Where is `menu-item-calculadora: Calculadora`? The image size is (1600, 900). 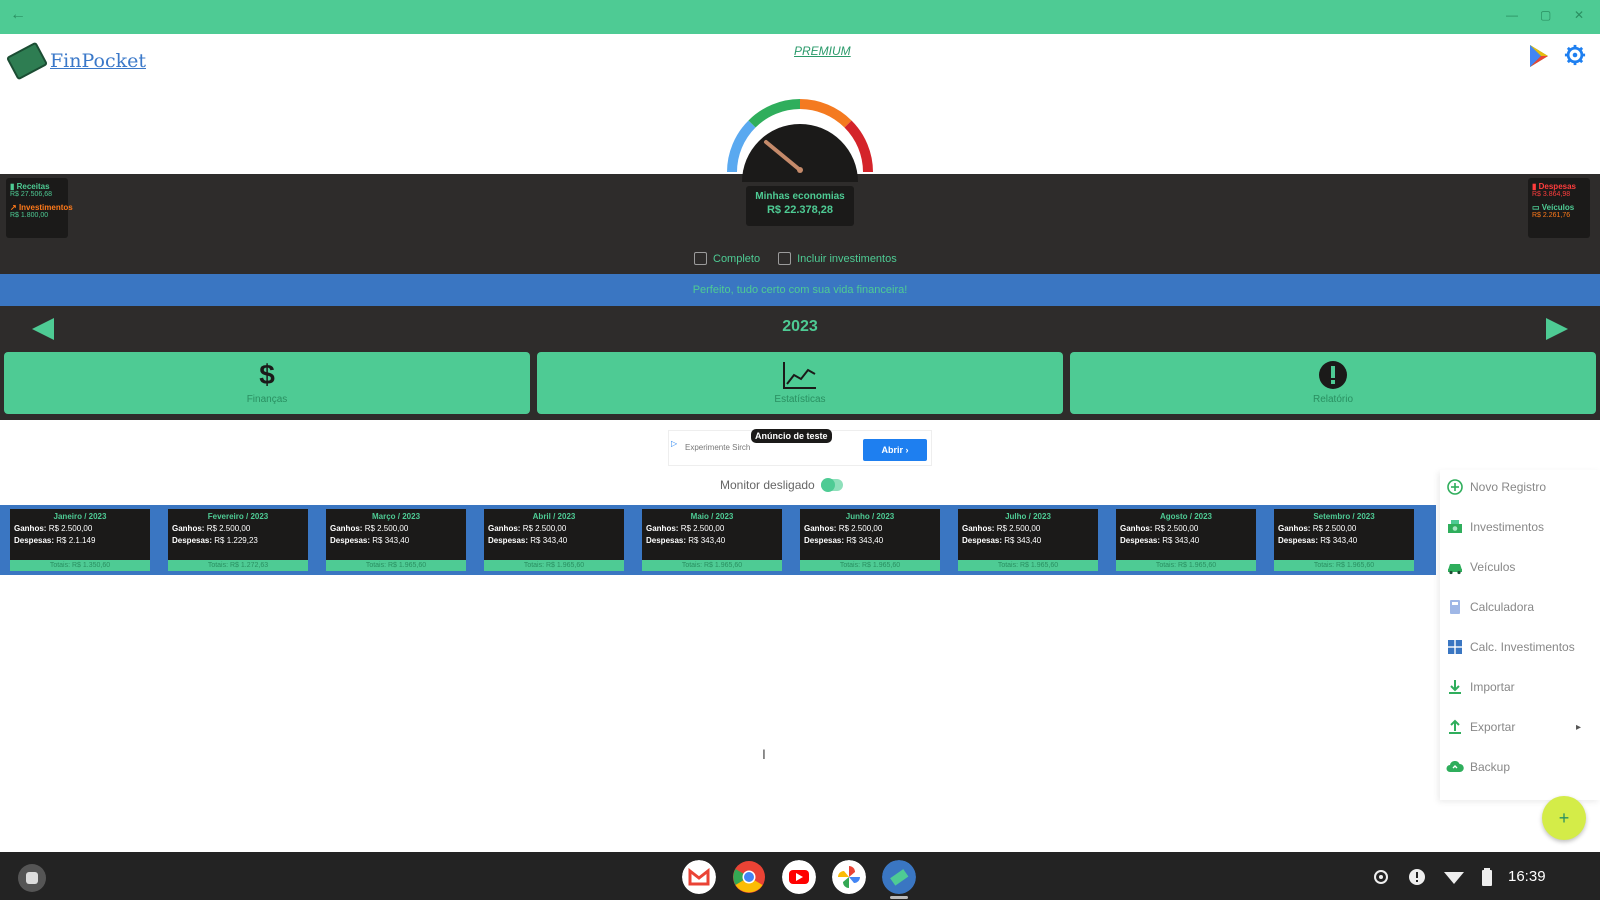 menu-item-calculadora: Calculadora is located at coordinates (1520, 607).